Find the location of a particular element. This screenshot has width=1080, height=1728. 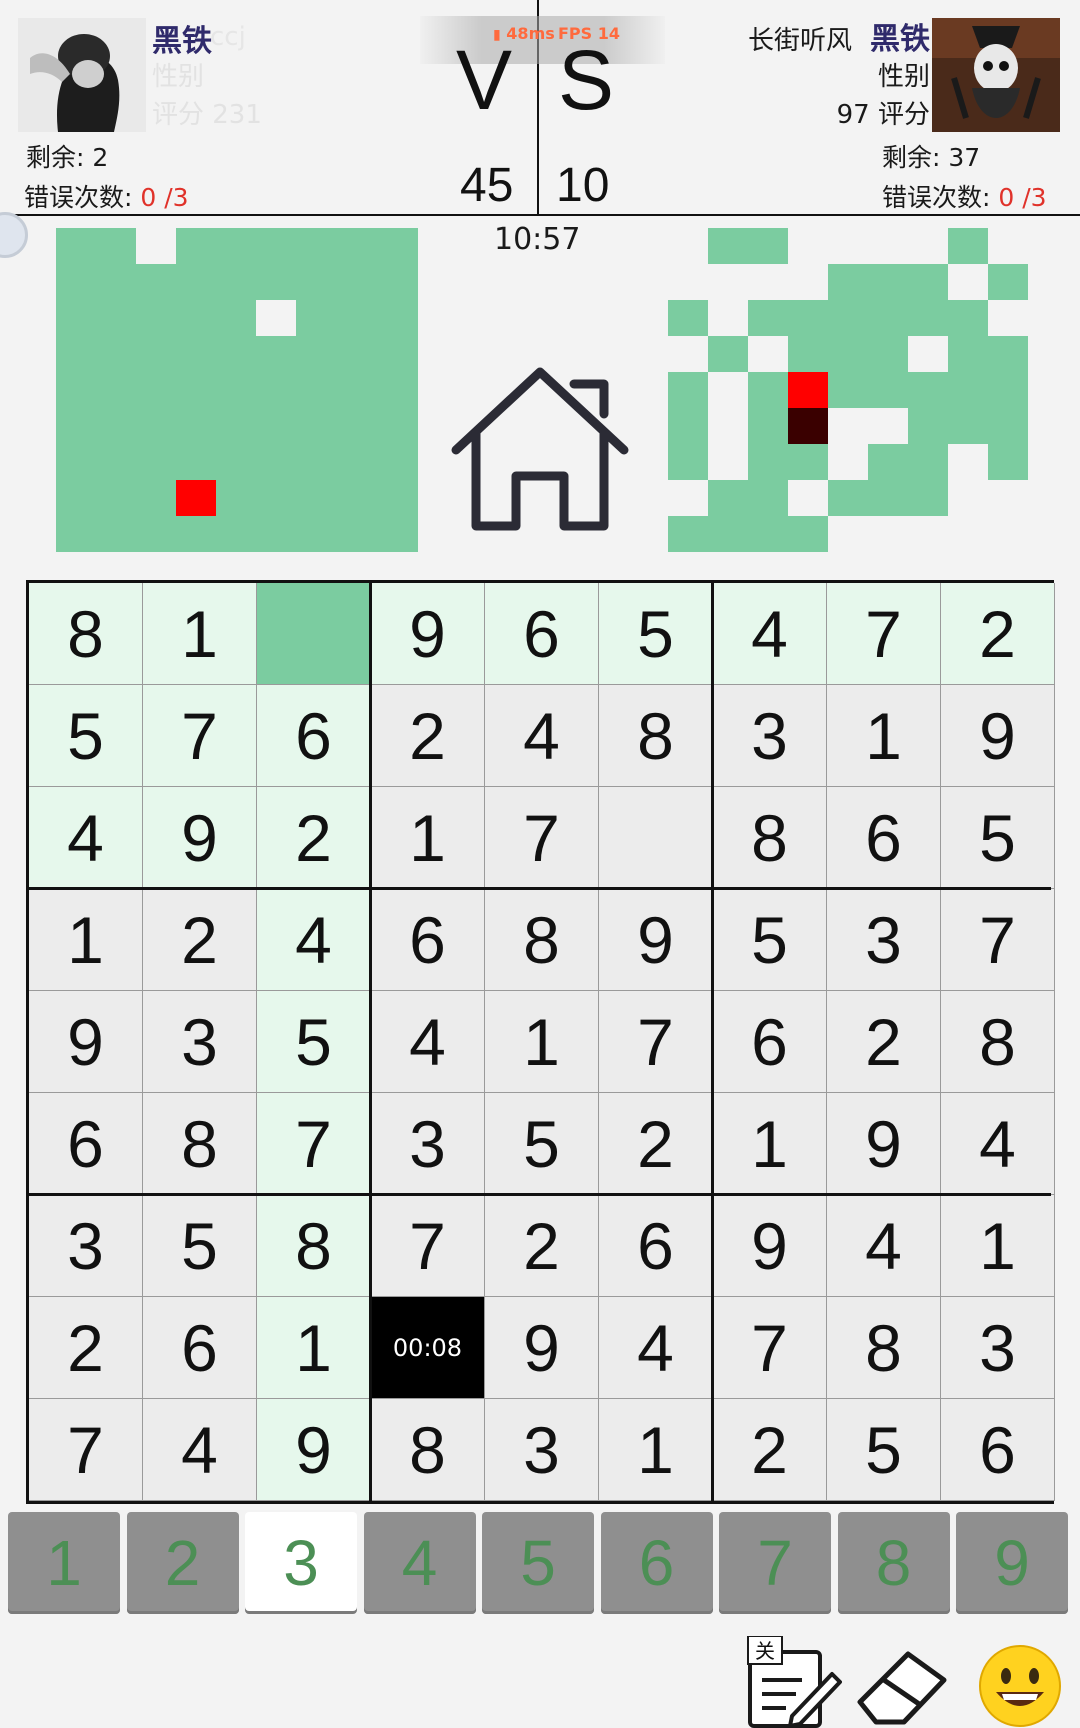

board-cell-r8c7: 7 is located at coordinates (770, 1348).